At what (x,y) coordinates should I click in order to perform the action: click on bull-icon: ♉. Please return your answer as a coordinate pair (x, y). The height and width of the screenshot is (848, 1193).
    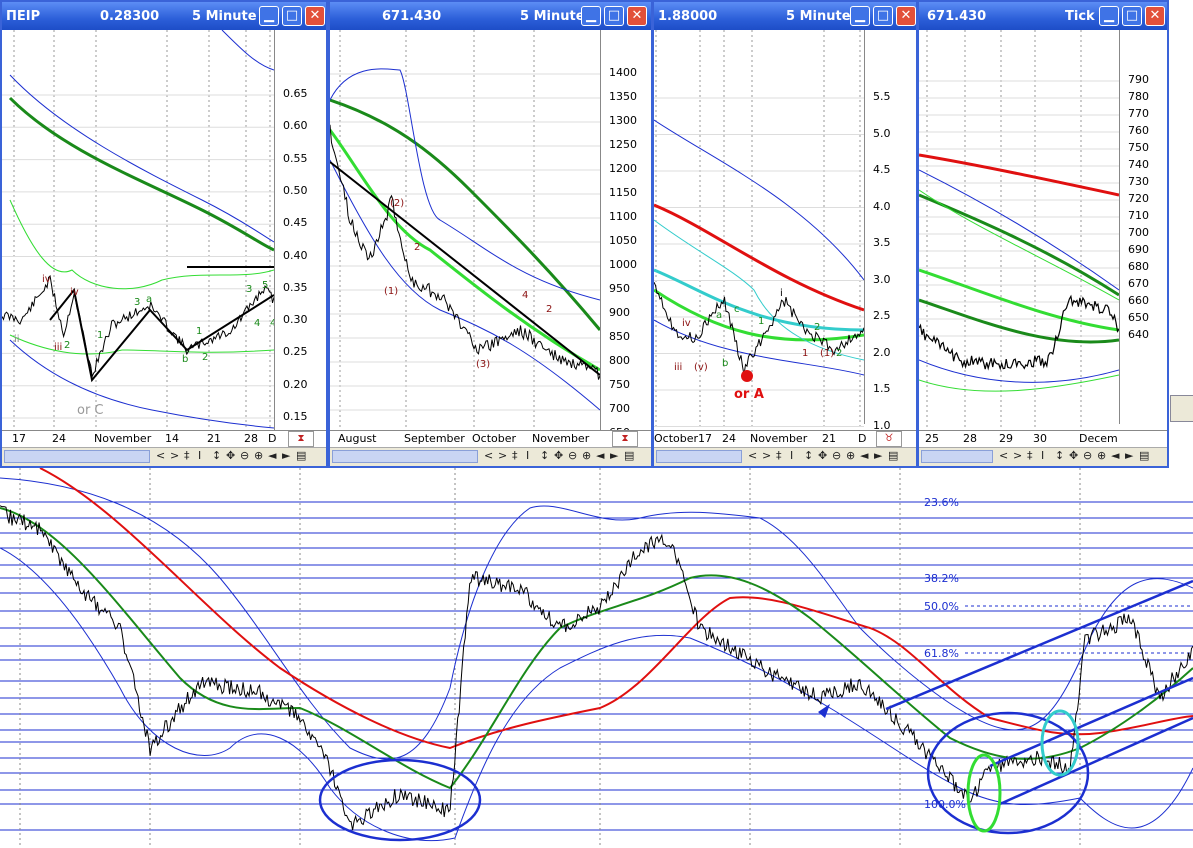
    Looking at the image, I should click on (889, 439).